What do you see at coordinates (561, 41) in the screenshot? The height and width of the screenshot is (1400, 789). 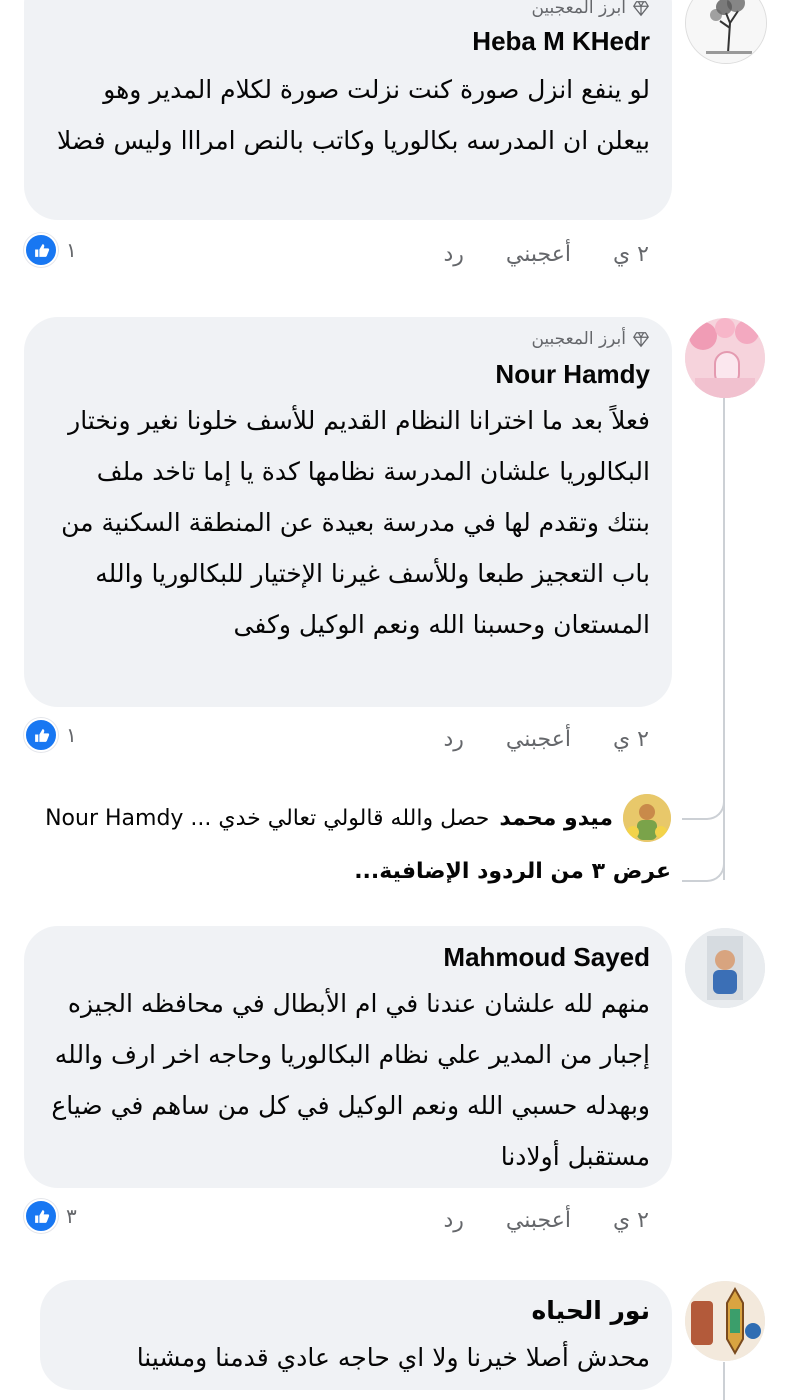 I see `comment-author: Heba M KHedr` at bounding box center [561, 41].